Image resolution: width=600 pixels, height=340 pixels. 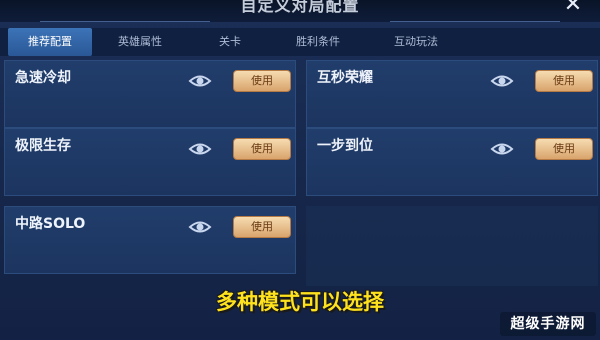 I want to click on tab-stages: 关卡, so click(x=230, y=42).